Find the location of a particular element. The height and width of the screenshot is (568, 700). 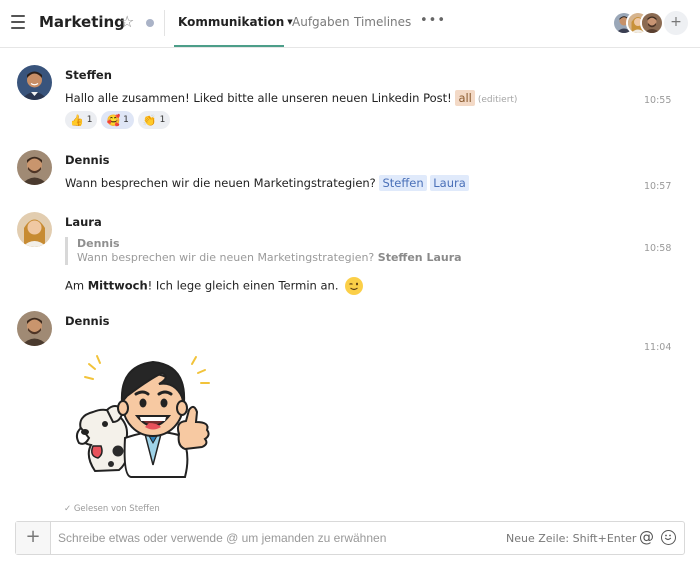

avatar-steffen is located at coordinates (34, 82).